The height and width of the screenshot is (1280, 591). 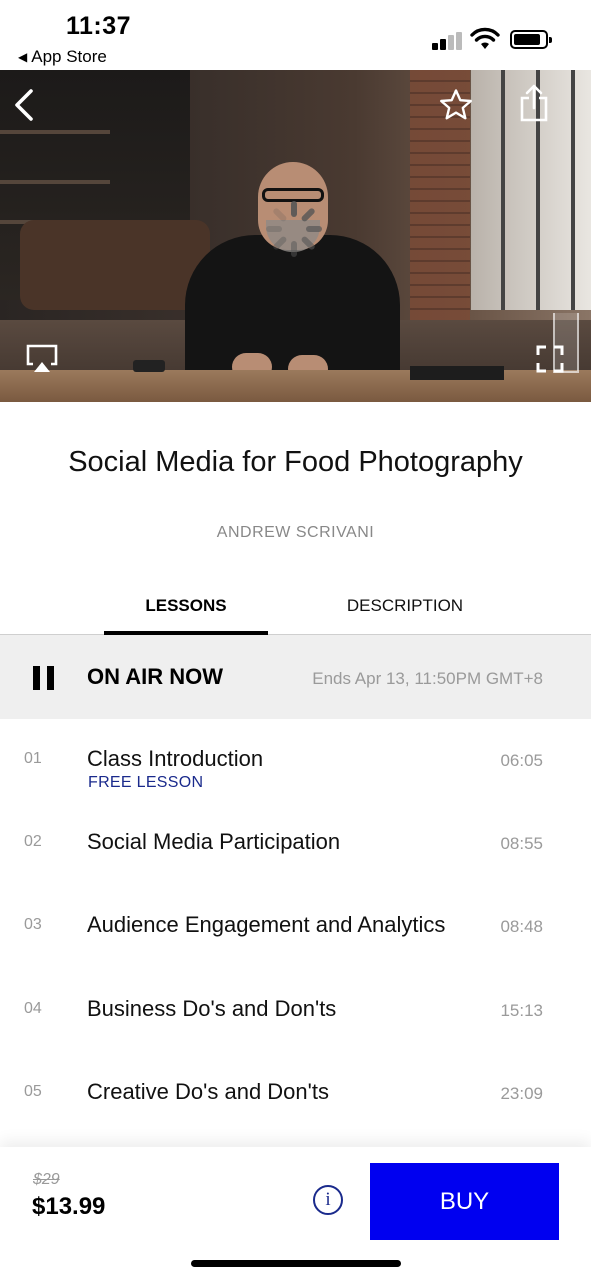 What do you see at coordinates (464, 1201) in the screenshot?
I see `buy-button: BUY` at bounding box center [464, 1201].